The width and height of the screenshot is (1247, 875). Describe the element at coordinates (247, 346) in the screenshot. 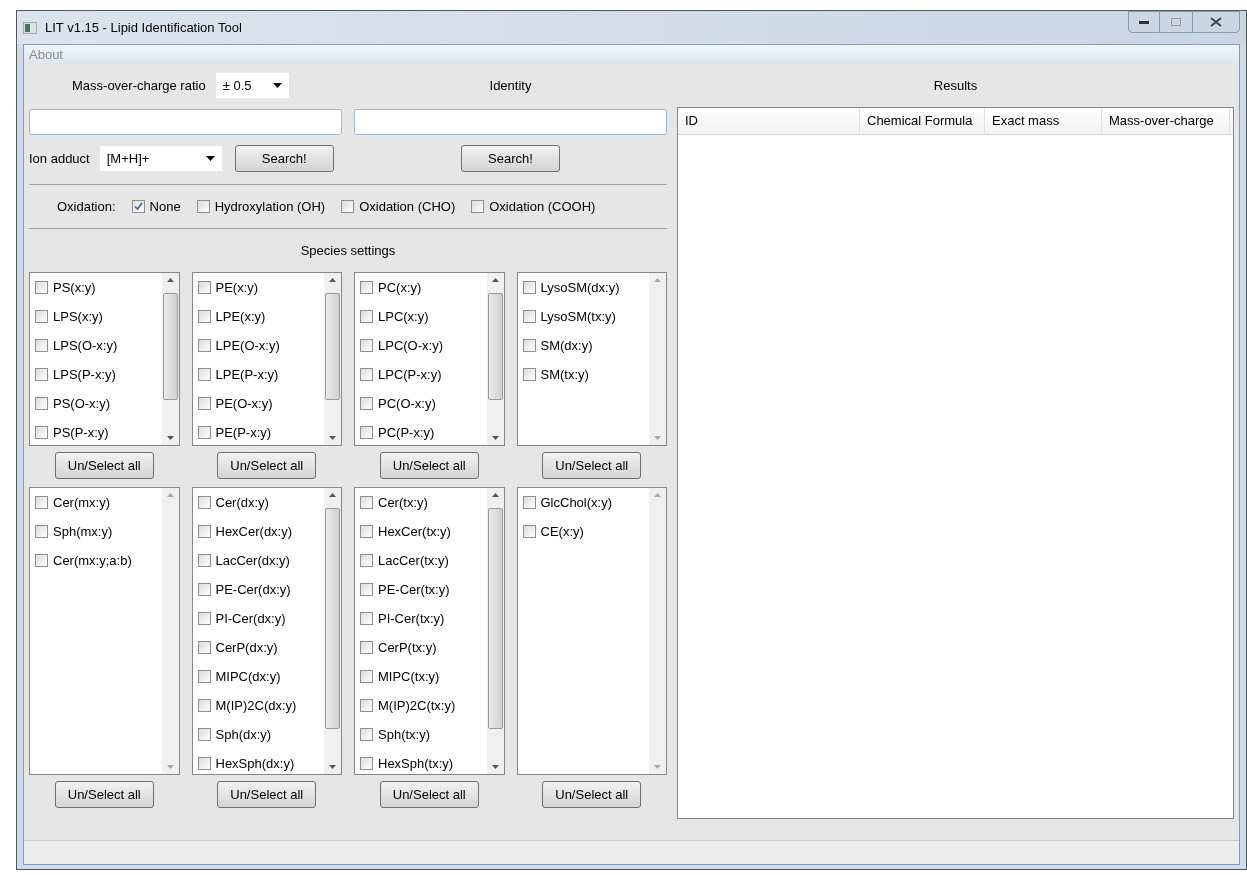

I see `species-label: LPE(O-x:y)` at that location.